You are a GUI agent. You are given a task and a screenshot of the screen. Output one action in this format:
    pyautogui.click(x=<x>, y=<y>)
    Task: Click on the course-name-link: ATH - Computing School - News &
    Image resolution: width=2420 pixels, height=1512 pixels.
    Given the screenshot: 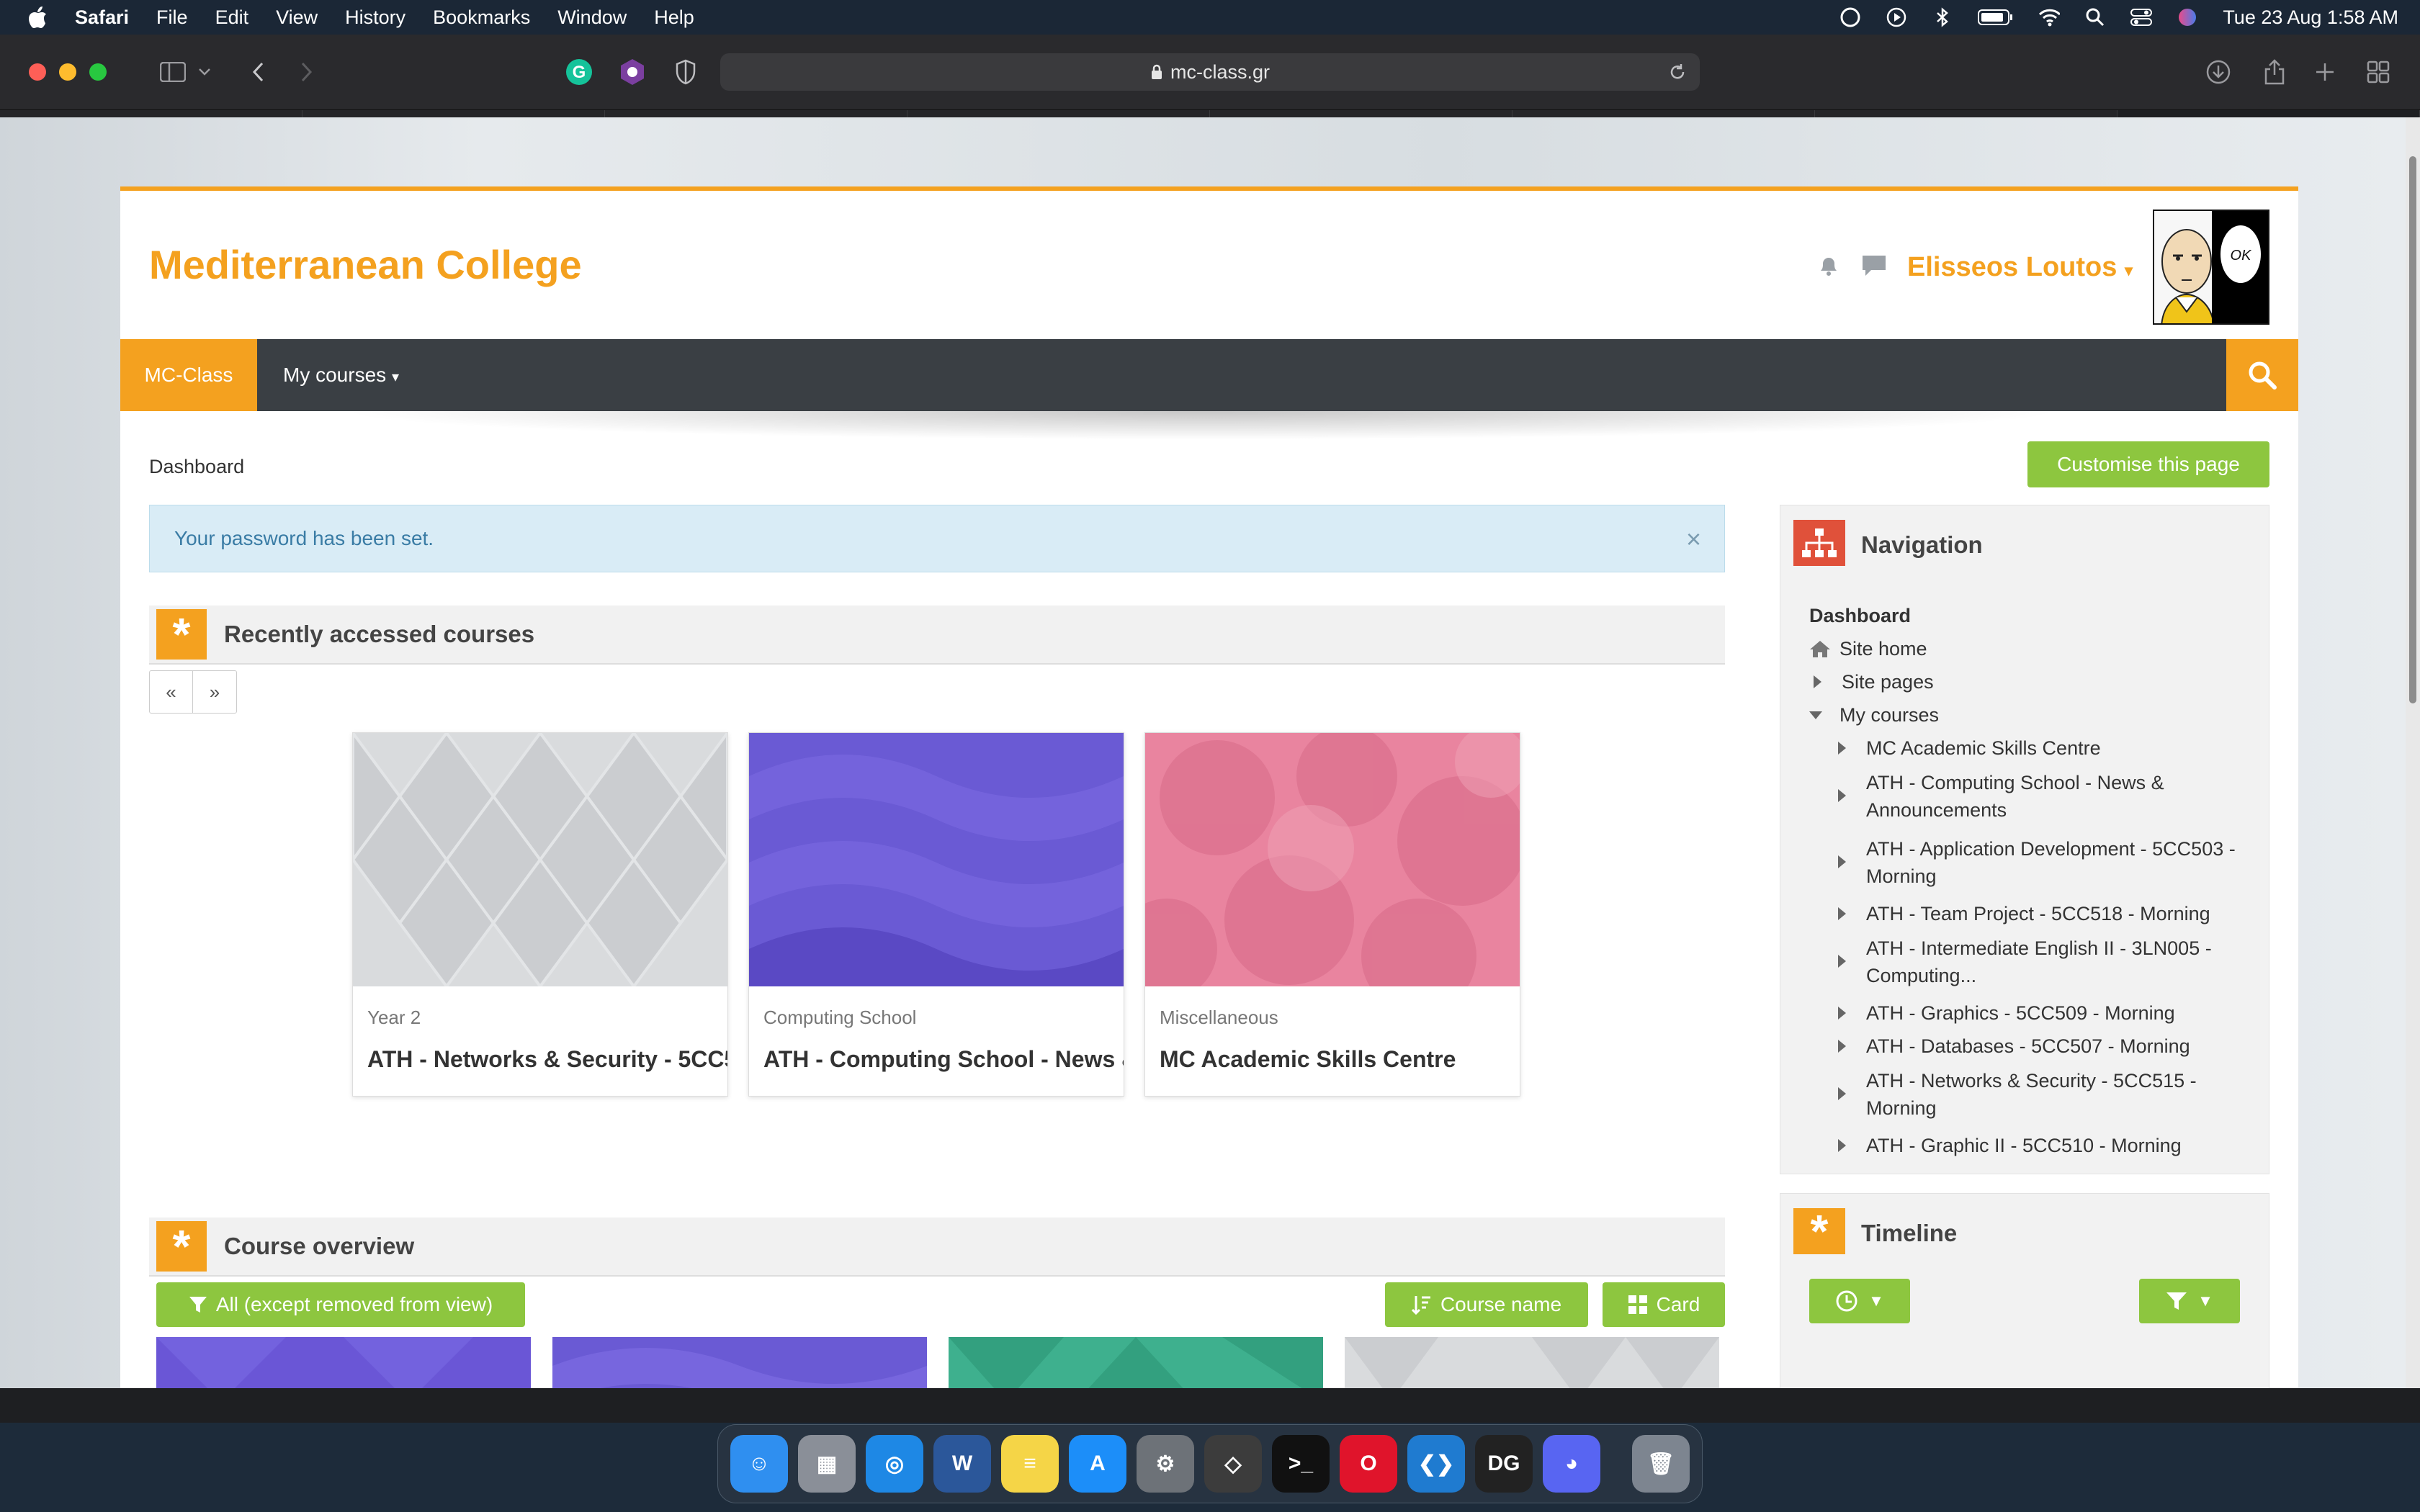 What is the action you would take?
    pyautogui.click(x=944, y=1059)
    